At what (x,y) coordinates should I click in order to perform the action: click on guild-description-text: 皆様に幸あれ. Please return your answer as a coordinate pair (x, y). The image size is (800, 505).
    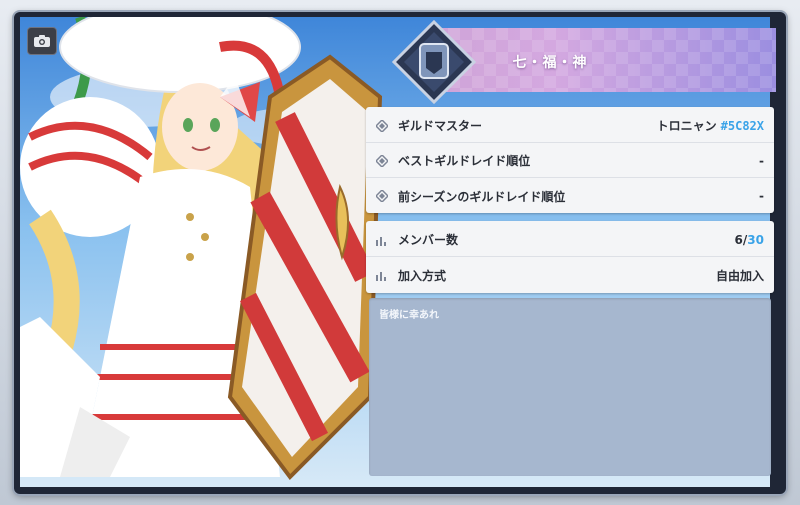
    Looking at the image, I should click on (409, 315).